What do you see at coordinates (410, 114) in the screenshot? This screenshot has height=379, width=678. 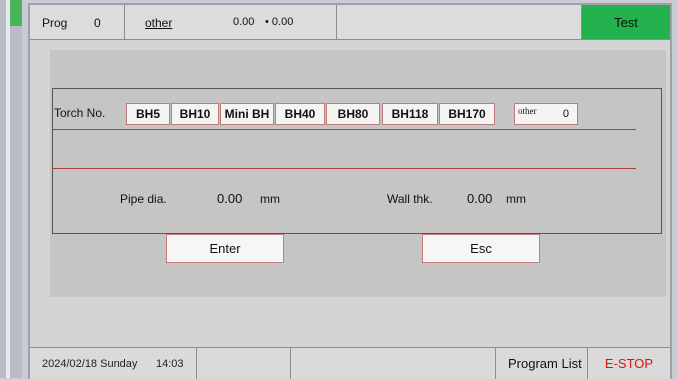 I see `torch-option-bh118: BH118` at bounding box center [410, 114].